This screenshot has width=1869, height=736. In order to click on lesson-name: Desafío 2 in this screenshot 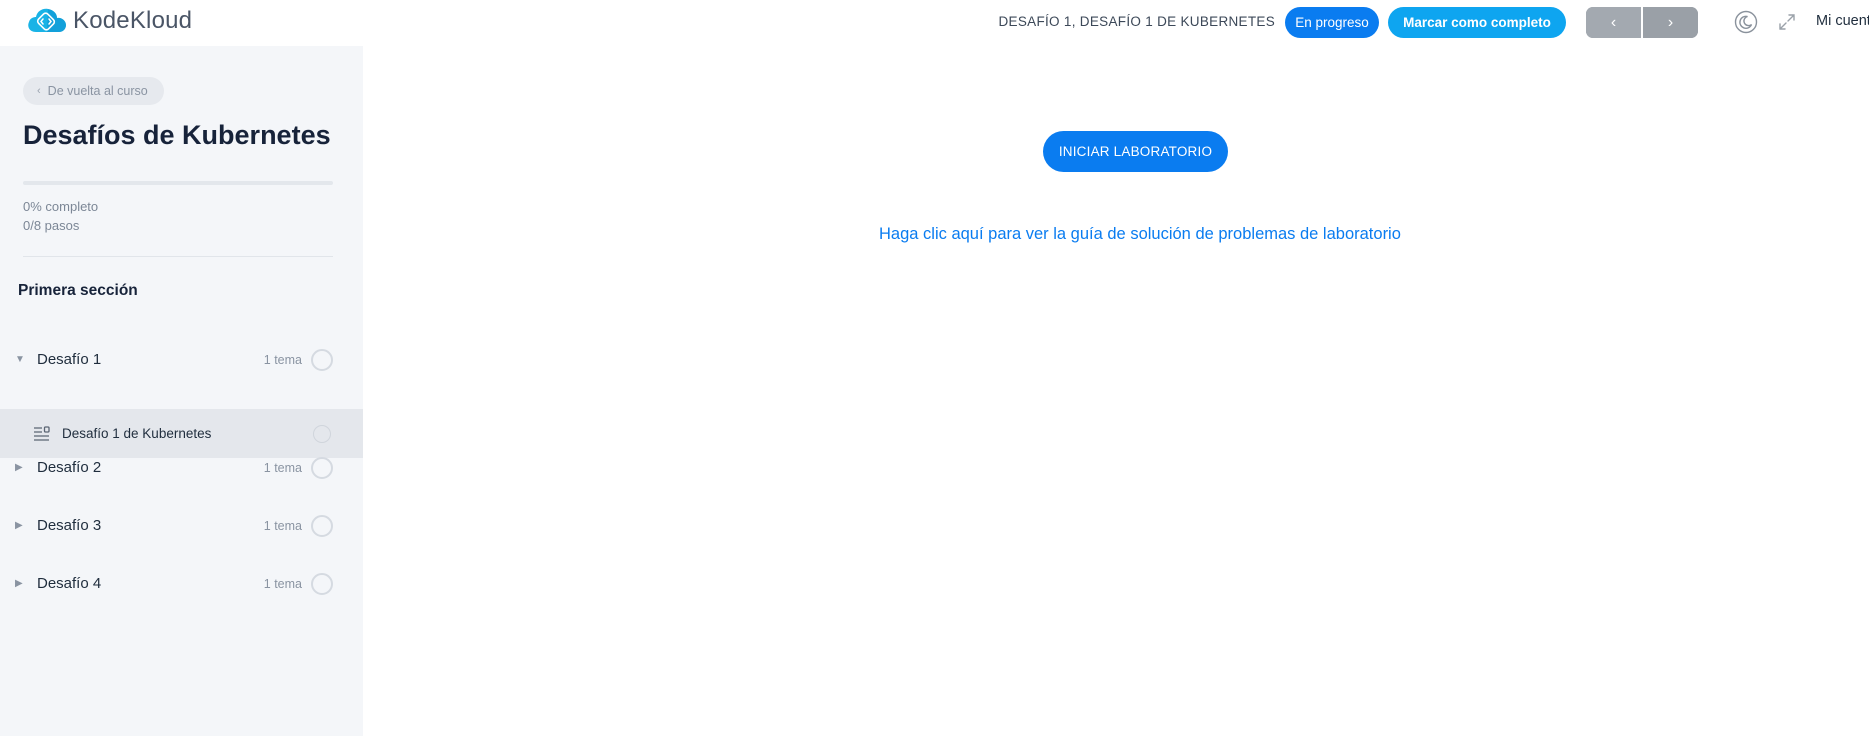, I will do `click(69, 467)`.